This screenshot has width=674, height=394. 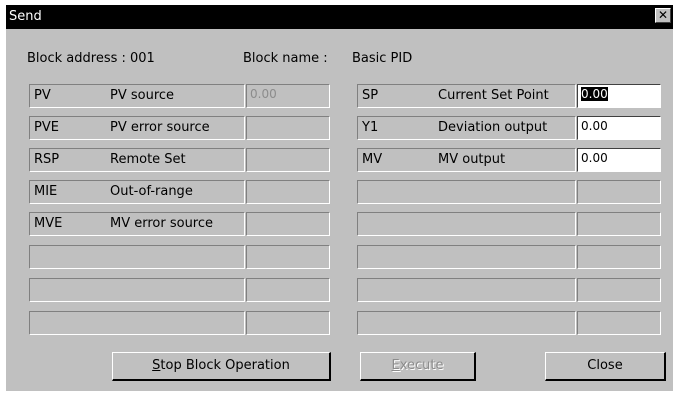 I want to click on close-icon: ✕, so click(x=663, y=15).